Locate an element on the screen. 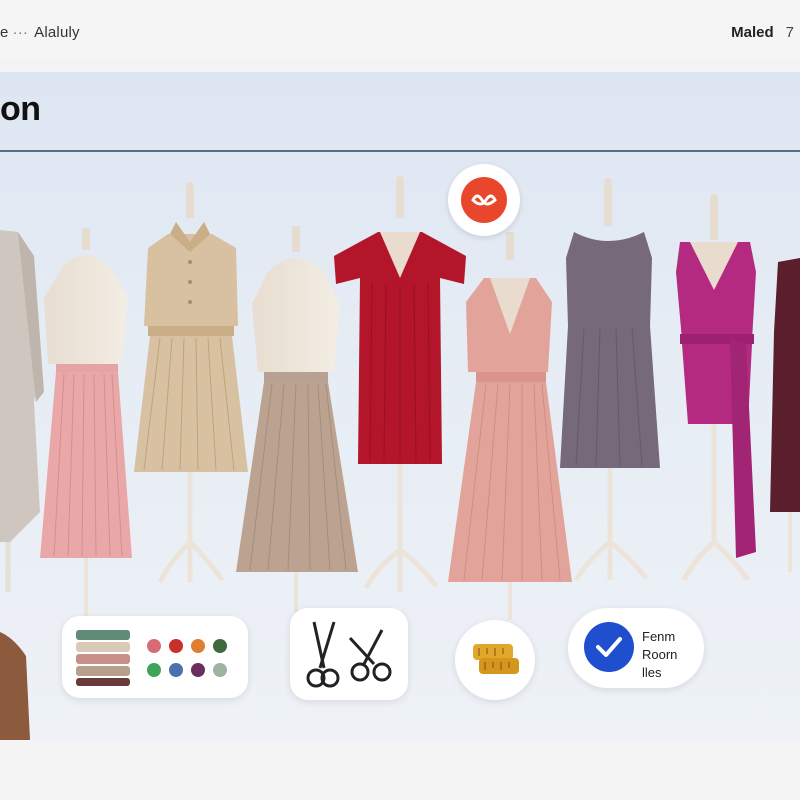  approval-line-3: lles is located at coordinates (652, 672).